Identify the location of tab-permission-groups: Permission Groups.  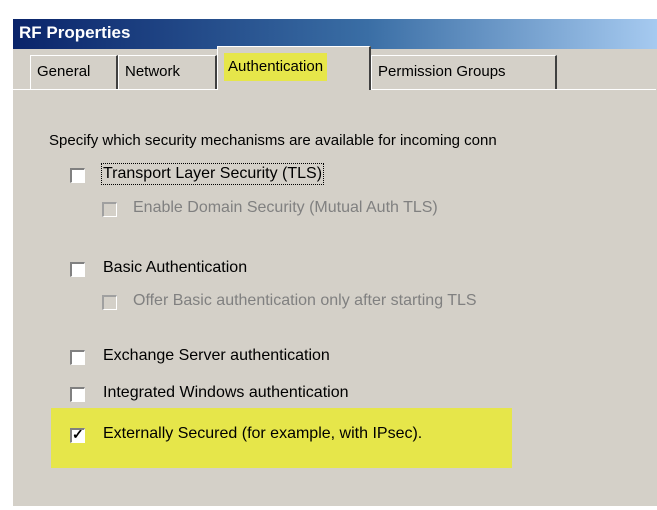
(464, 72).